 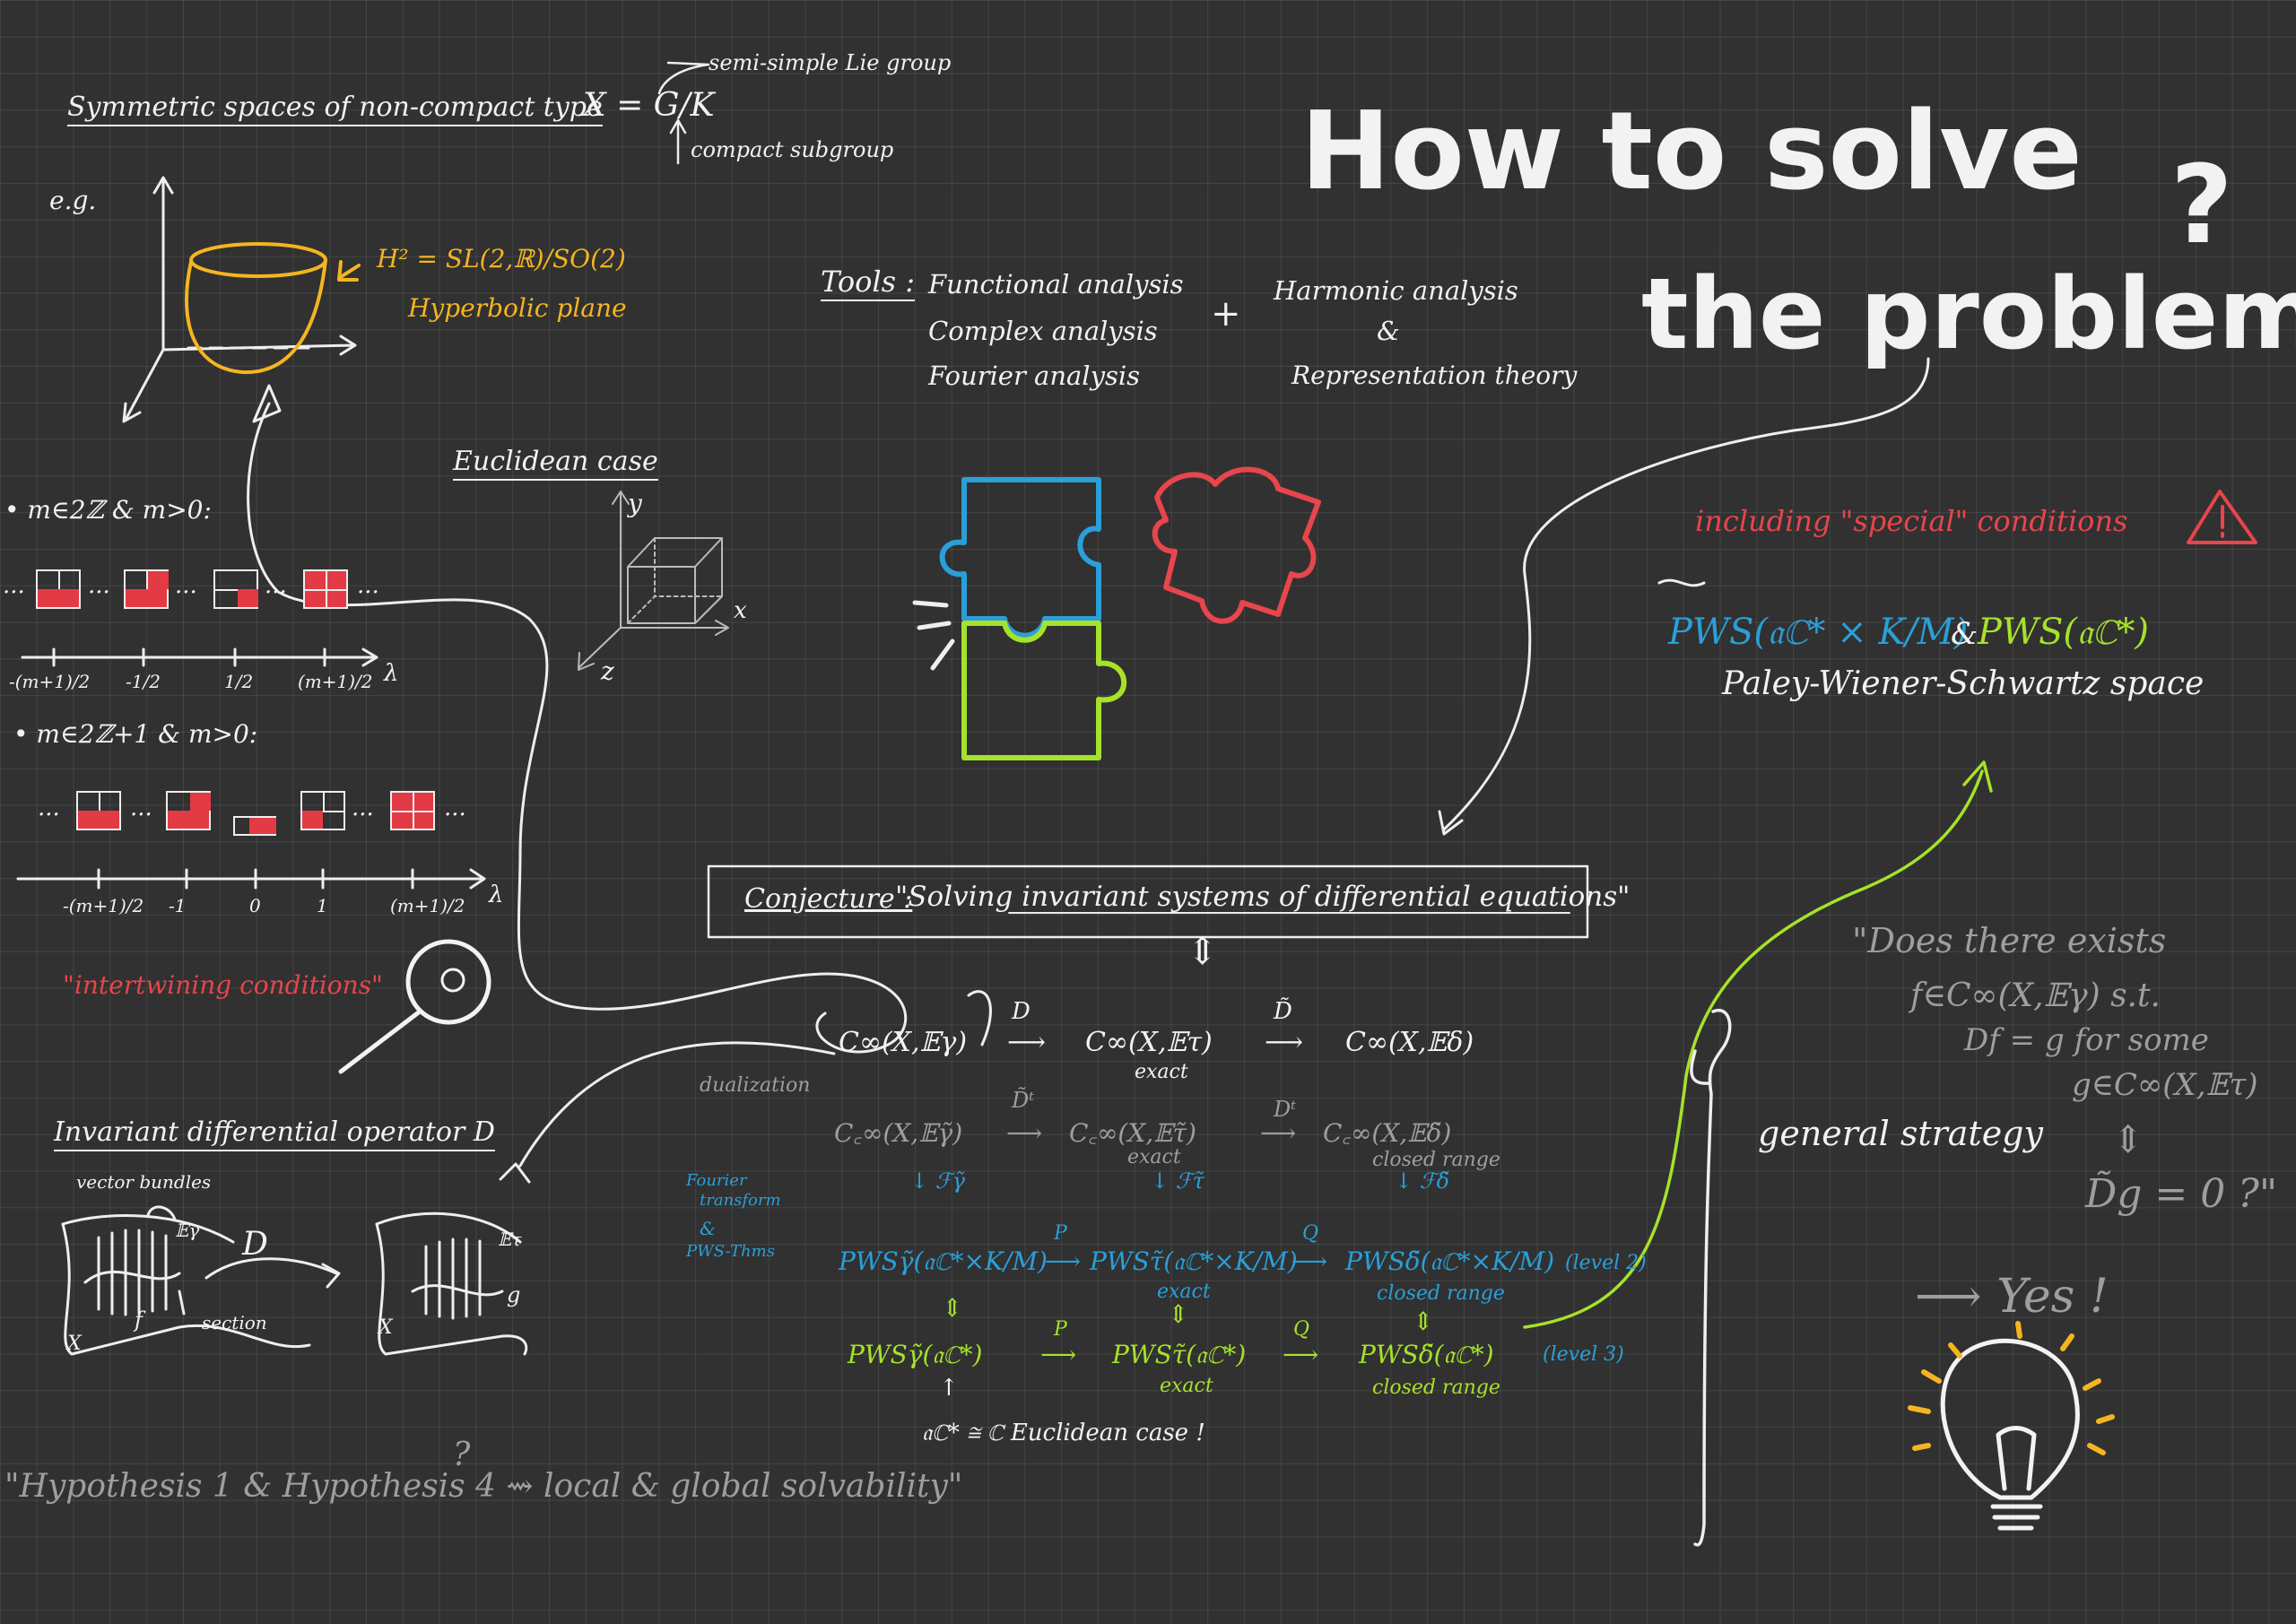 I want to click on pws-delta: PWSδ̃(𝔞ℂ*), so click(x=1426, y=1354).